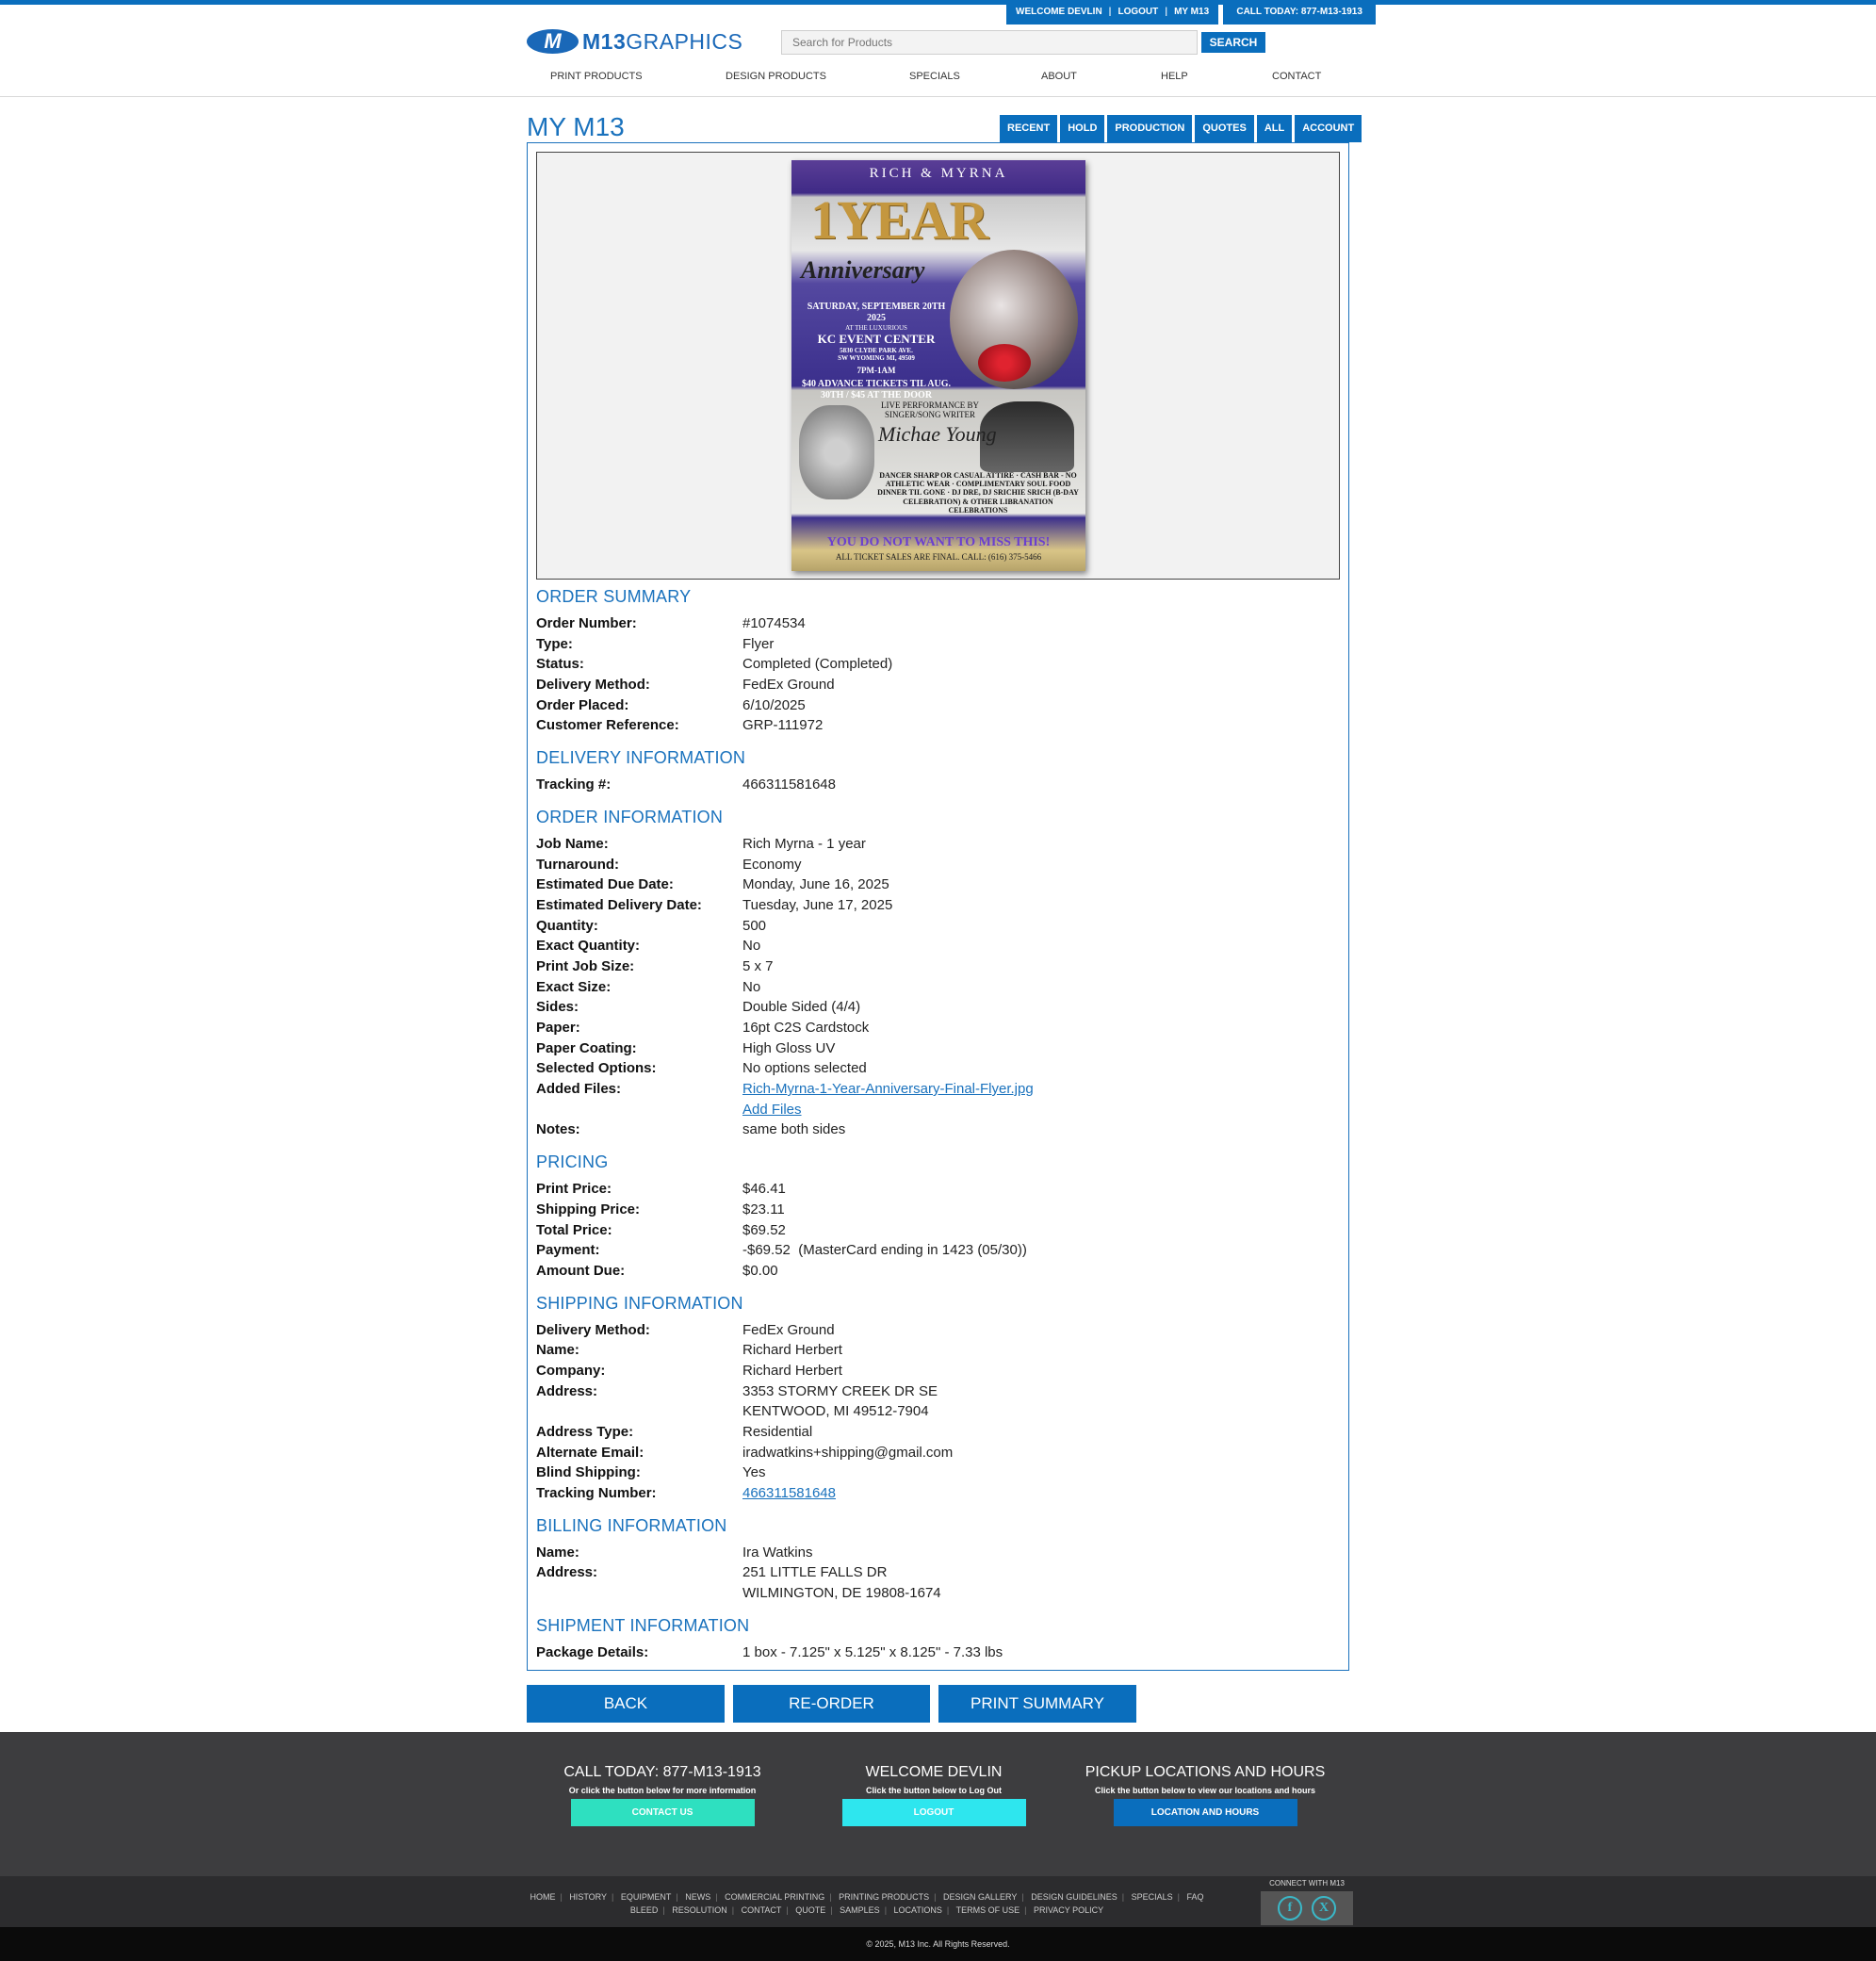 The image size is (1876, 1961). What do you see at coordinates (755, 926) in the screenshot?
I see `quantity-value: 500` at bounding box center [755, 926].